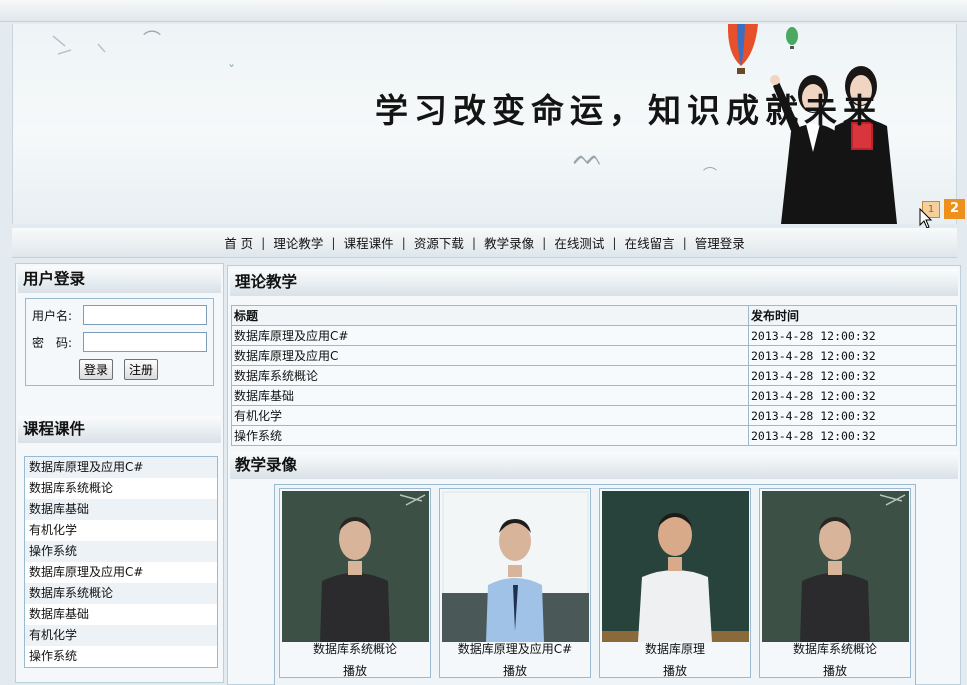 Image resolution: width=967 pixels, height=685 pixels. Describe the element at coordinates (96, 369) in the screenshot. I see `login-button: 登录` at that location.